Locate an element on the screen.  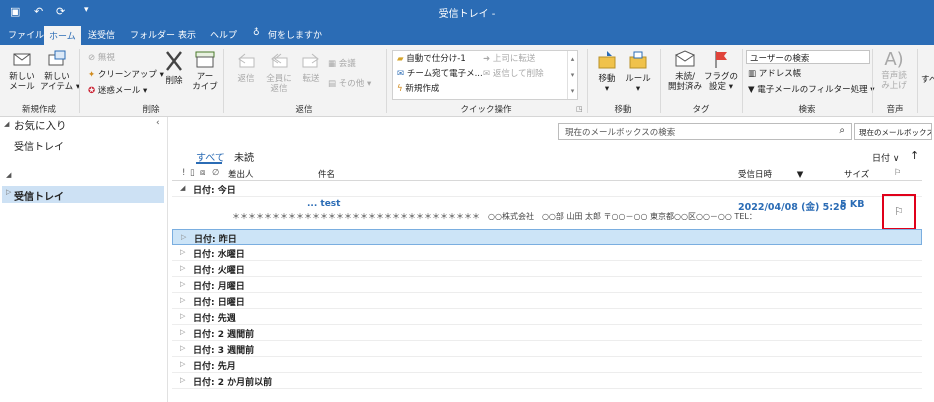
flag-column-icon: ⚐ is located at coordinates (898, 173).